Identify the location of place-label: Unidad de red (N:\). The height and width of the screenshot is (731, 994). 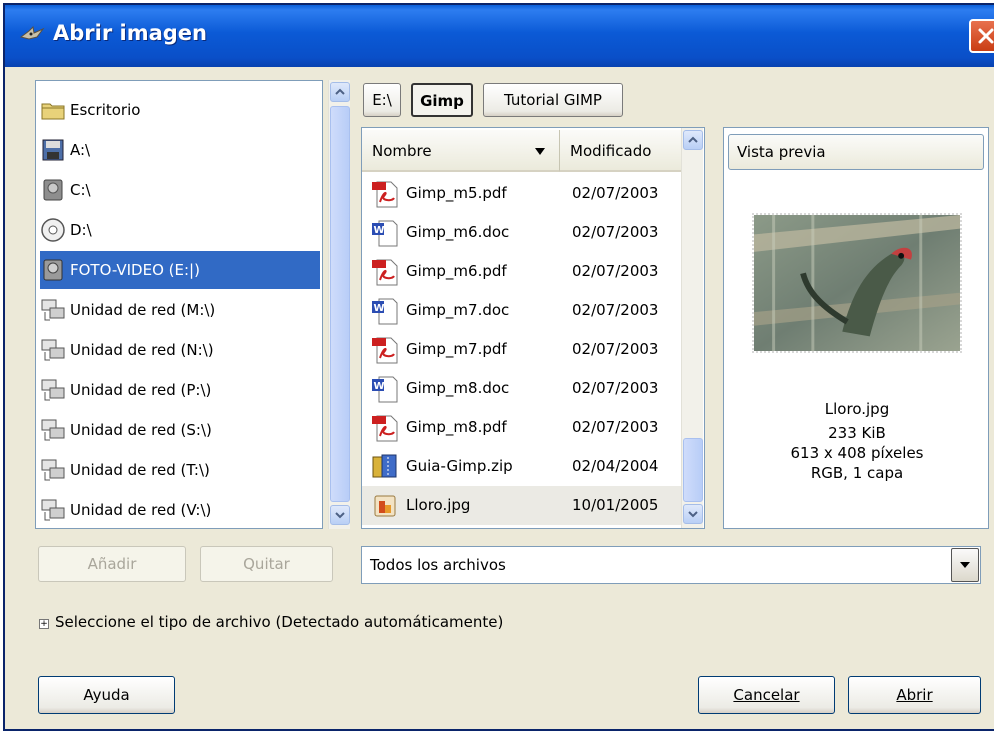
(142, 350).